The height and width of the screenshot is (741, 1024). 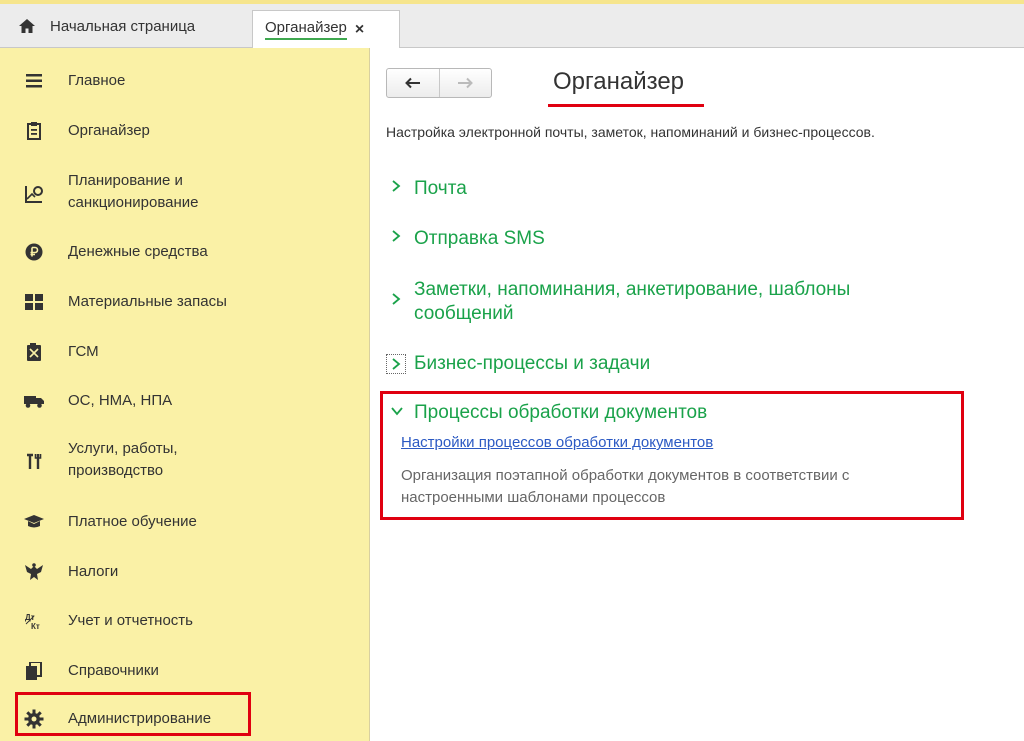 I want to click on document-processes-highlight-box, so click(x=672, y=455).